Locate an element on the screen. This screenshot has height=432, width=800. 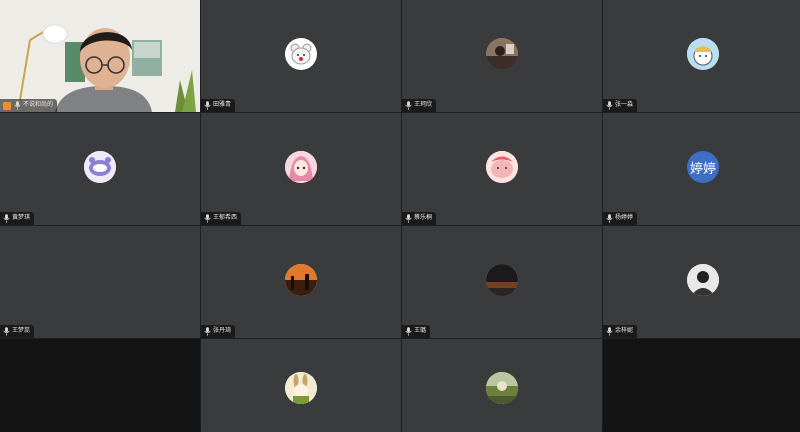
participant-video-feed is located at coordinates (100, 56).